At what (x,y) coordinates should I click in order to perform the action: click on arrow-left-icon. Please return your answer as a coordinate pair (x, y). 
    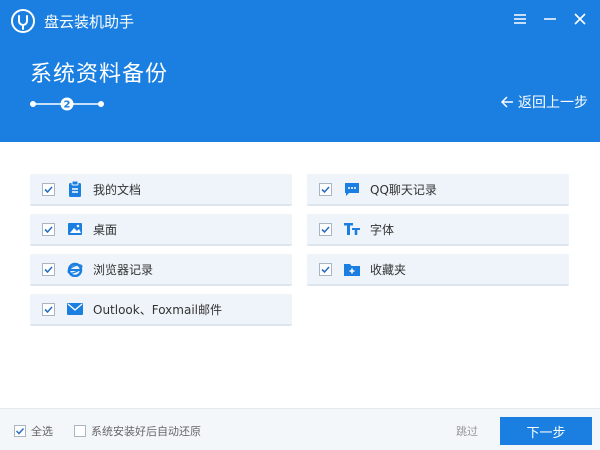
    Looking at the image, I should click on (506, 102).